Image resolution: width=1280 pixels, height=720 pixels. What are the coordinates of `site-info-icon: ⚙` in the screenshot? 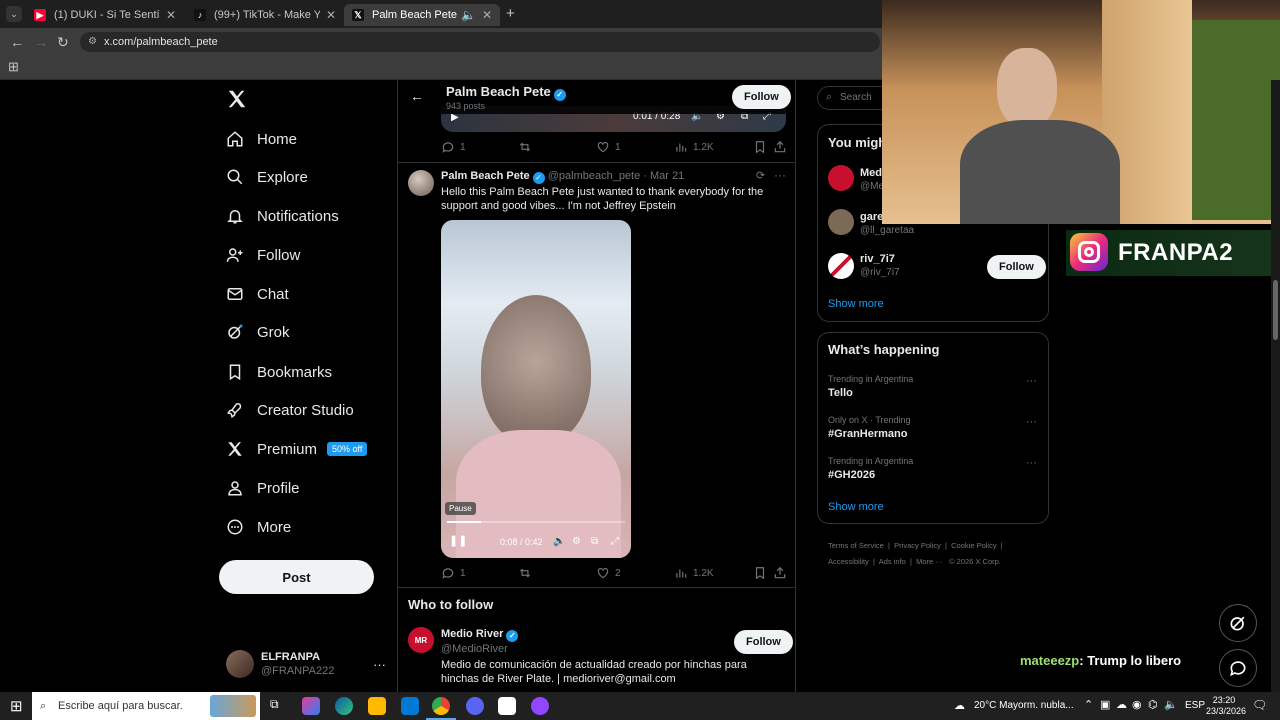 It's located at (92, 42).